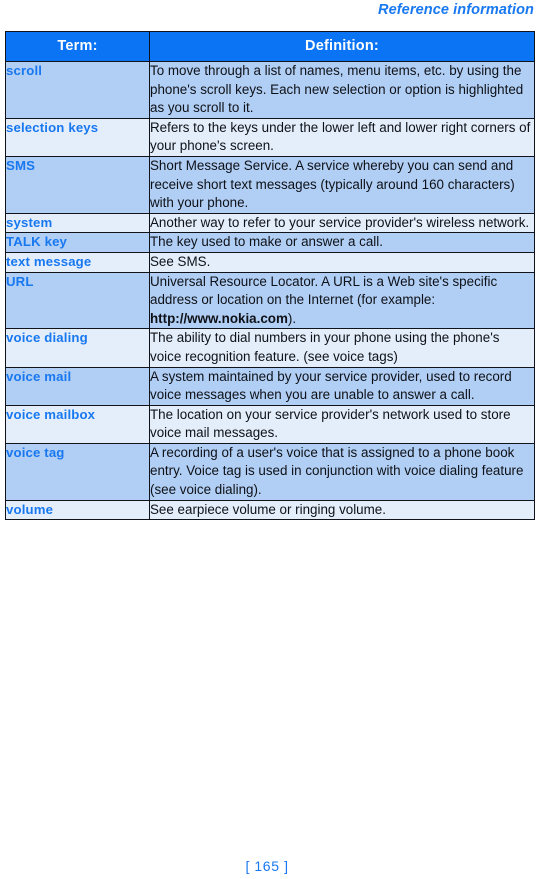  What do you see at coordinates (77, 46) in the screenshot?
I see `column-header-term: Term:` at bounding box center [77, 46].